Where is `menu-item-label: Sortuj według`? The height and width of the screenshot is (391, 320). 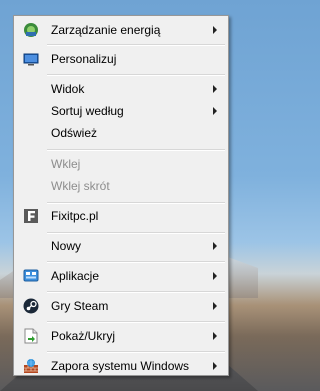
menu-item-label: Sortuj według is located at coordinates (87, 111).